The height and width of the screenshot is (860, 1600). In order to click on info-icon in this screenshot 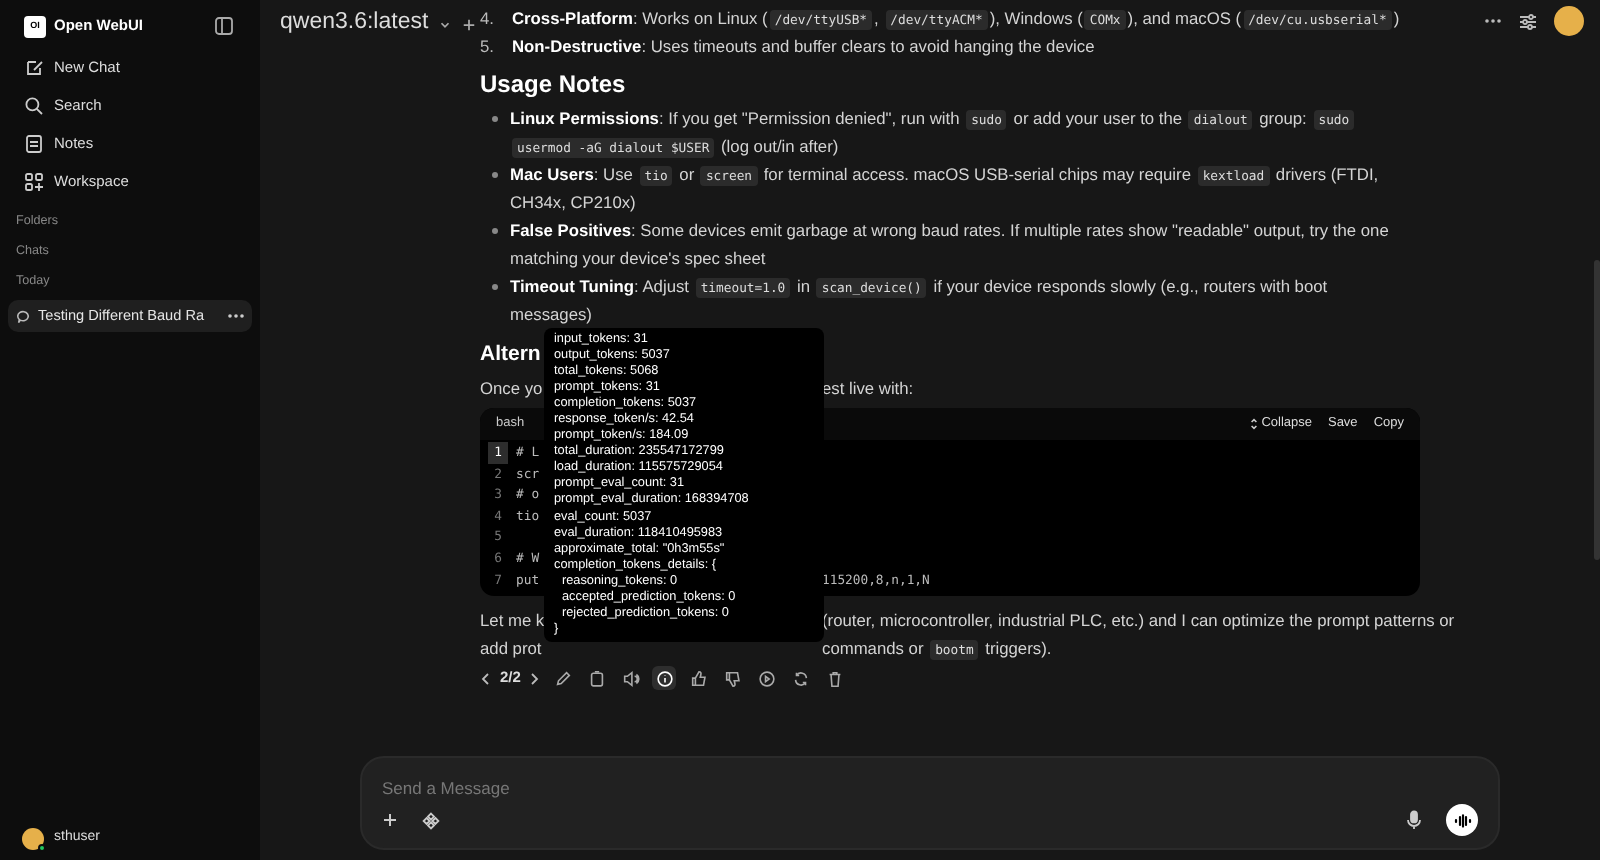, I will do `click(664, 678)`.